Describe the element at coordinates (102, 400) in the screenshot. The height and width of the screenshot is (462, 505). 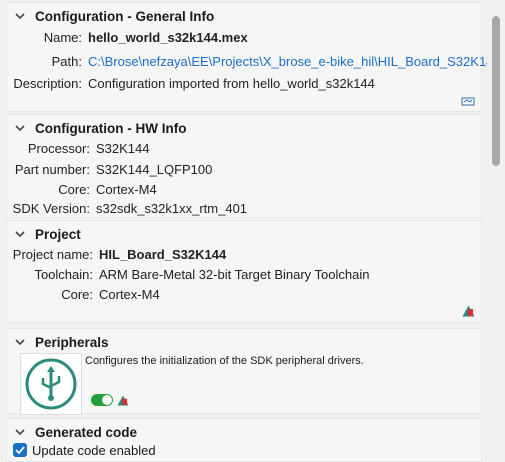
I see `peripherals-enable-toggle` at that location.